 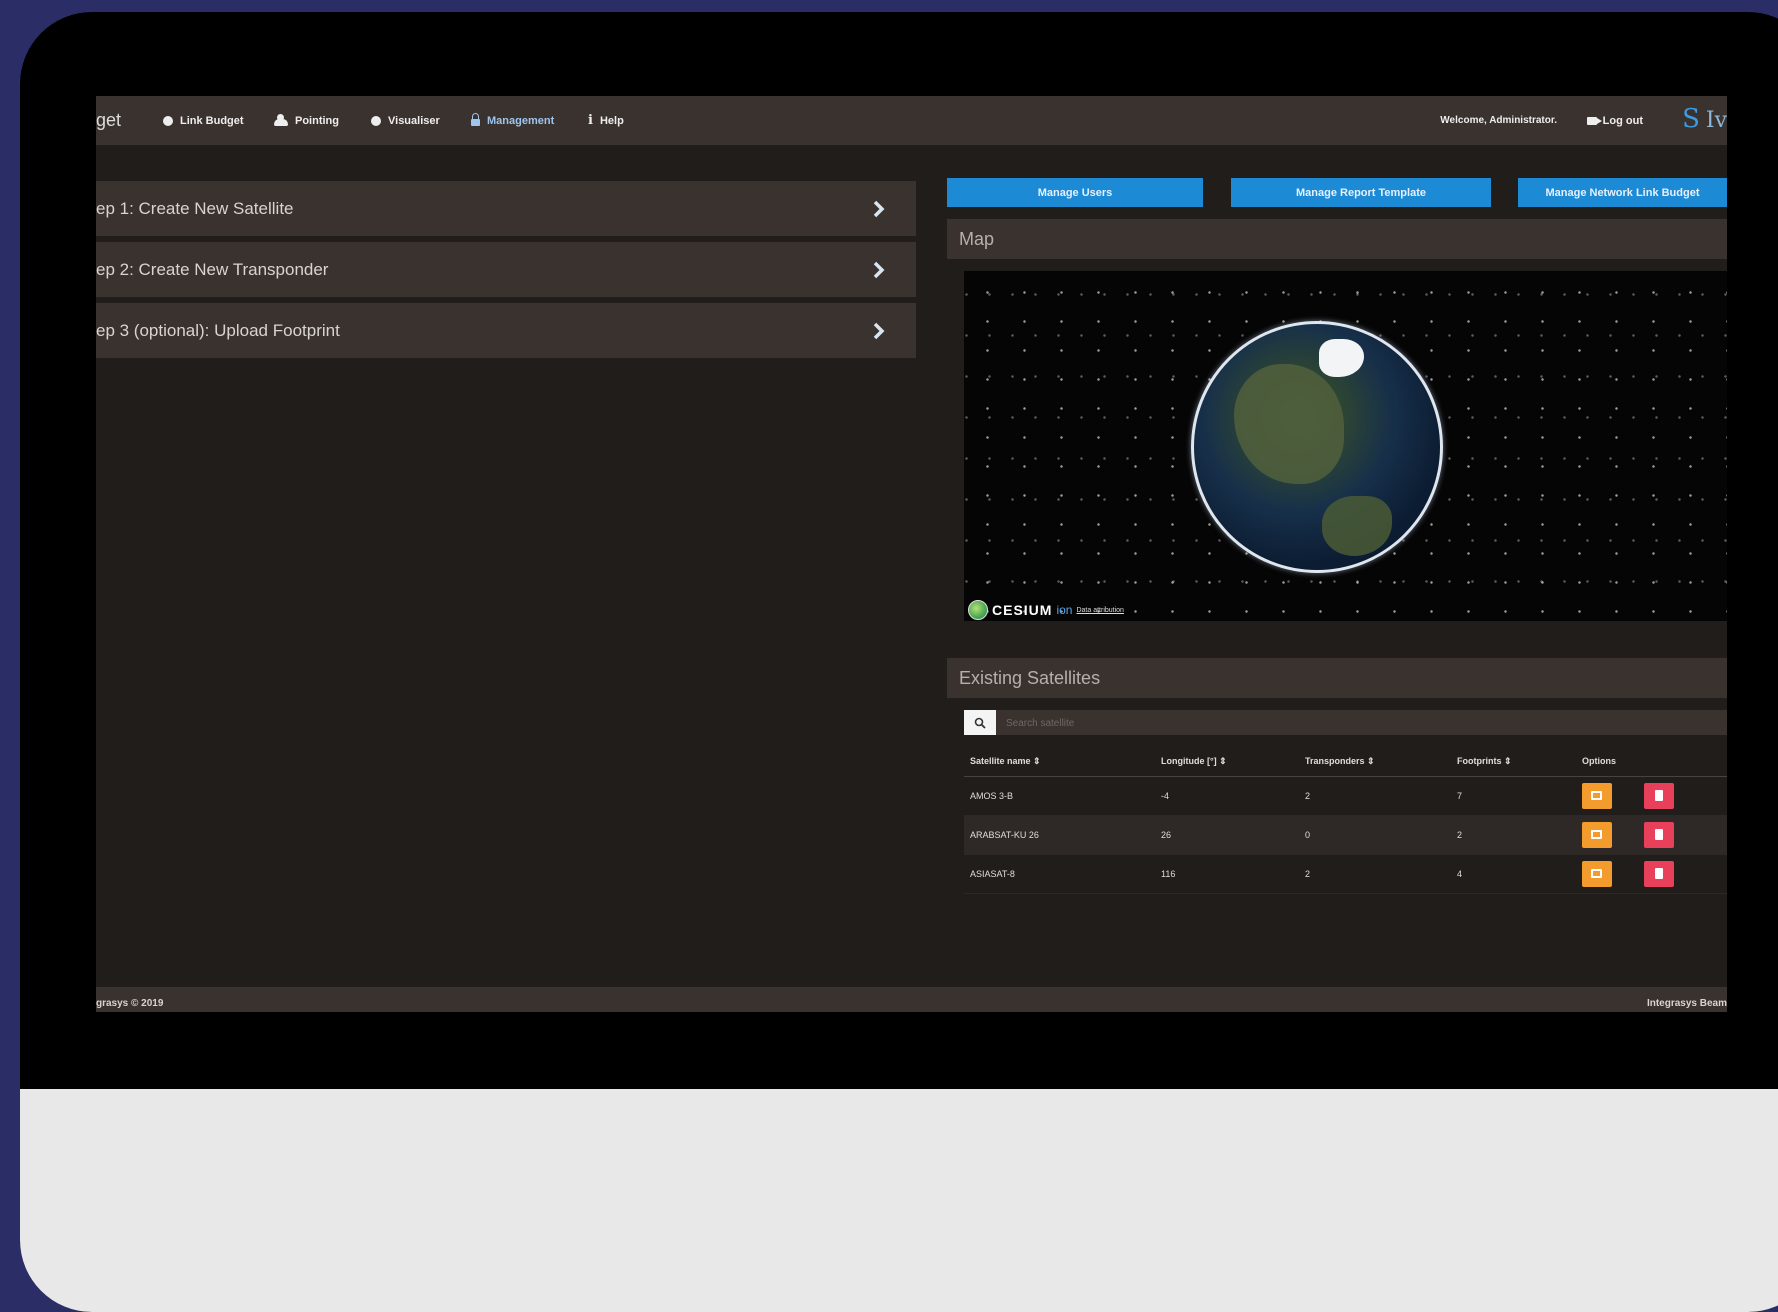 I want to click on earth-globe, so click(x=1317, y=447).